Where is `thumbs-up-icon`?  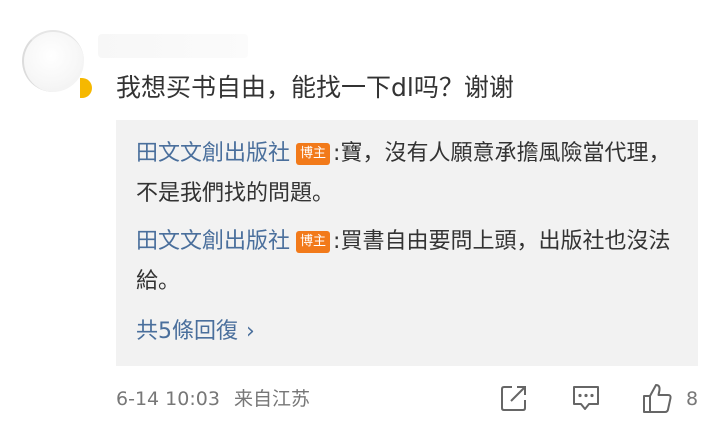 thumbs-up-icon is located at coordinates (657, 398).